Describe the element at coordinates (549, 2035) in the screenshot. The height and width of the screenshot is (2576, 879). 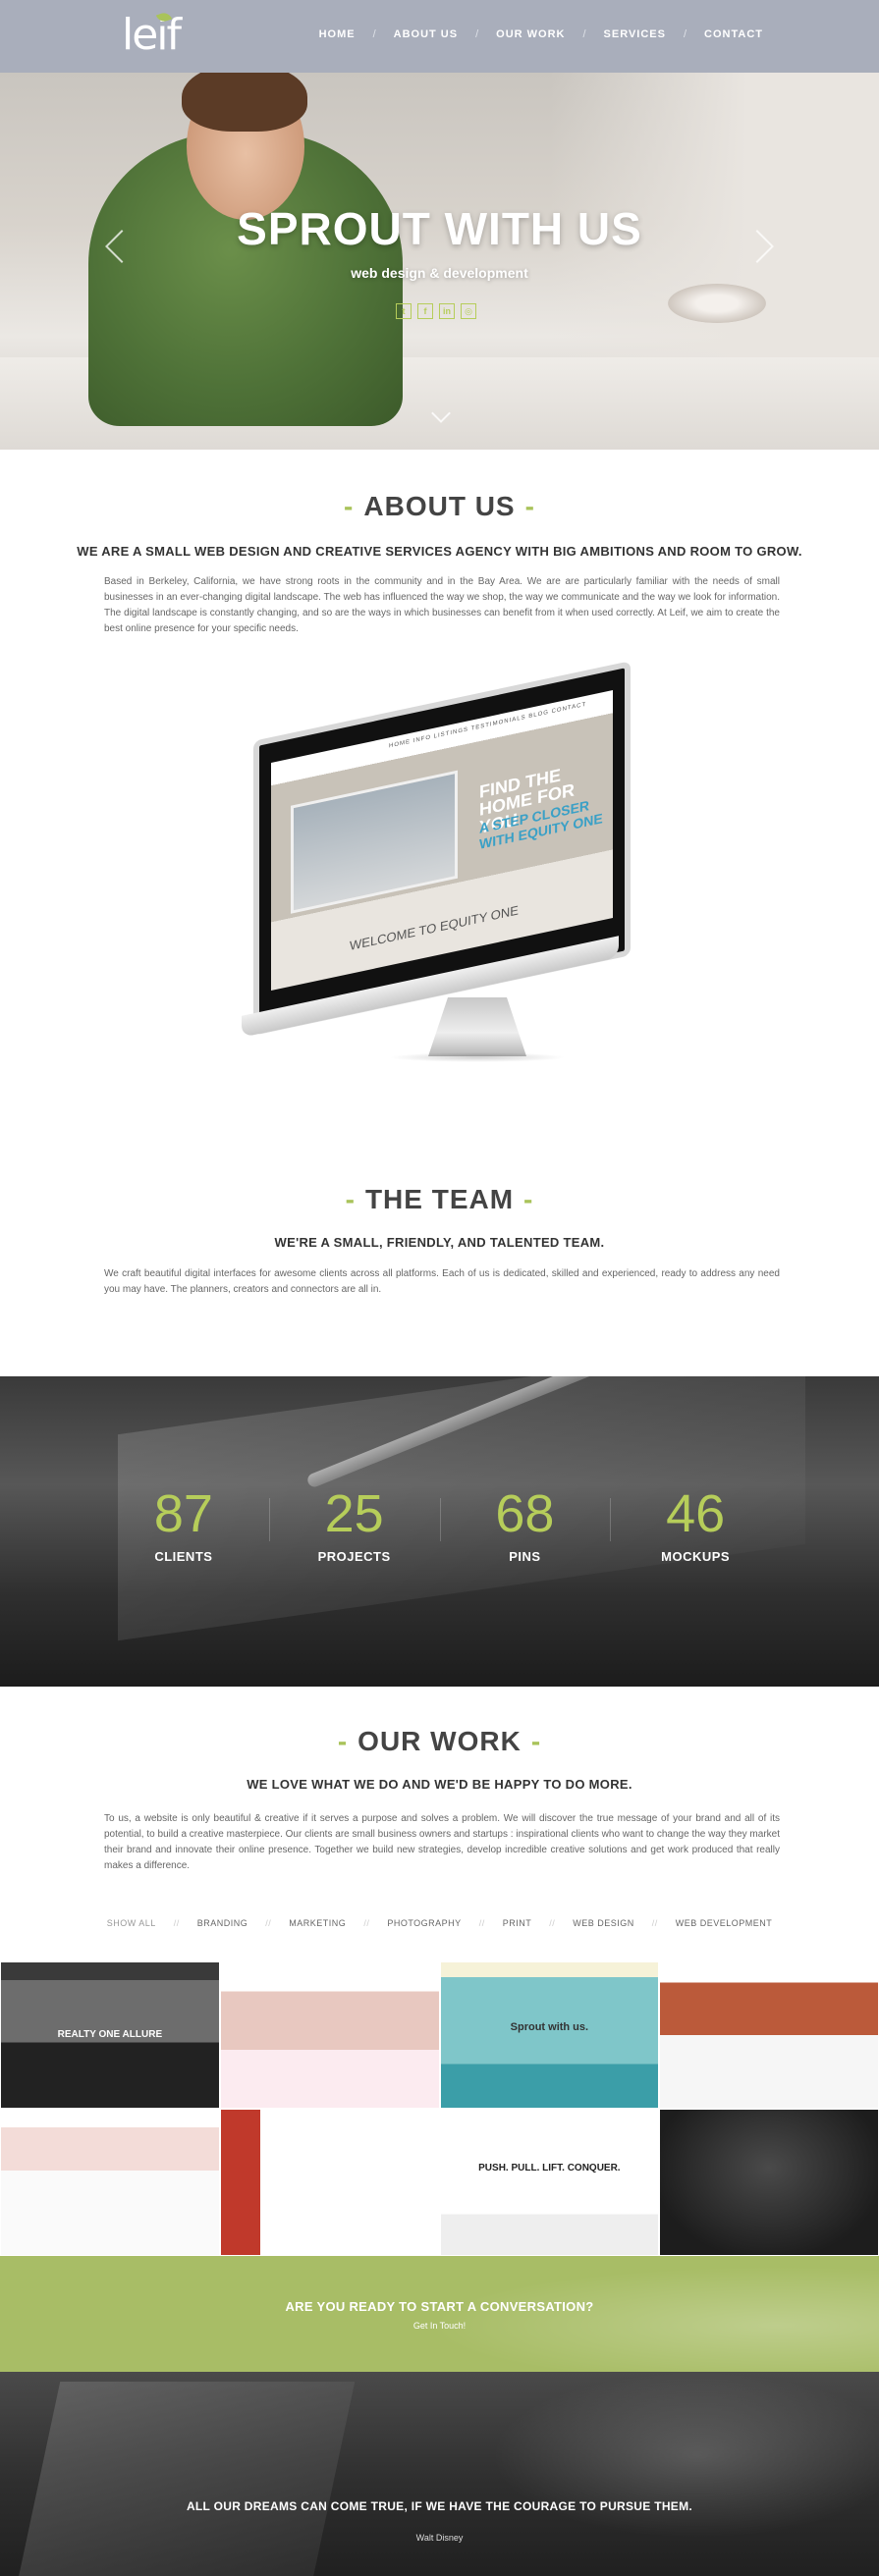
I see `portfolio-tile: Sprout with us.` at that location.